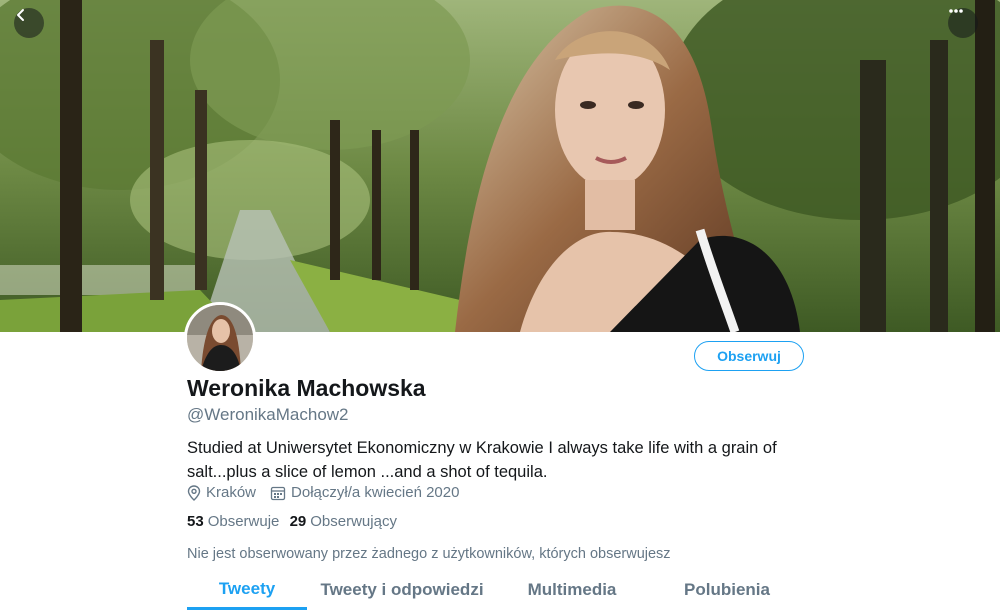  Describe the element at coordinates (375, 492) in the screenshot. I see `joined-text: Dołączył/a kwiecień 2020` at that location.